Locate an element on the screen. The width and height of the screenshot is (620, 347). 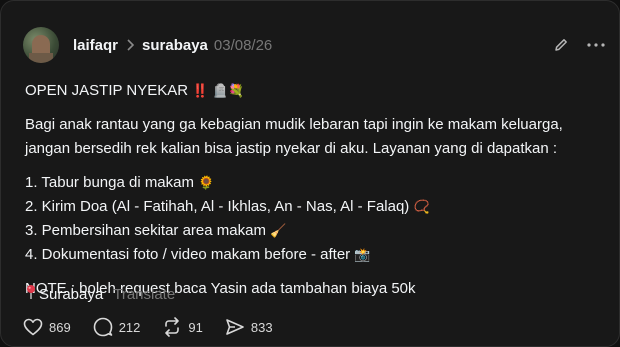
send-icon is located at coordinates (235, 327).